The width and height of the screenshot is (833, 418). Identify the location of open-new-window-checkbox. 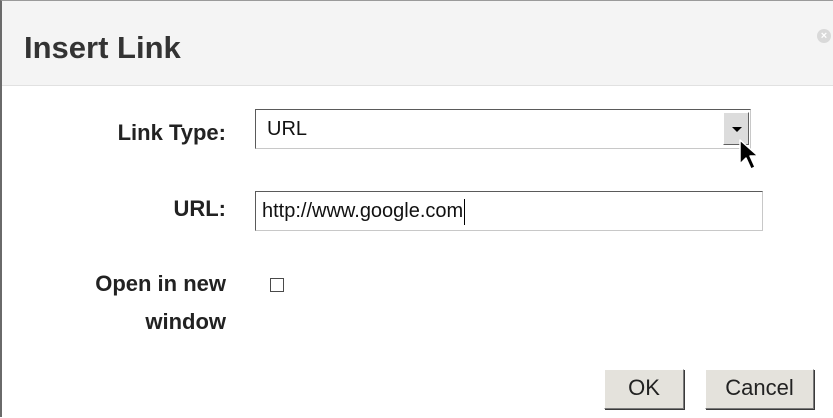
(277, 285).